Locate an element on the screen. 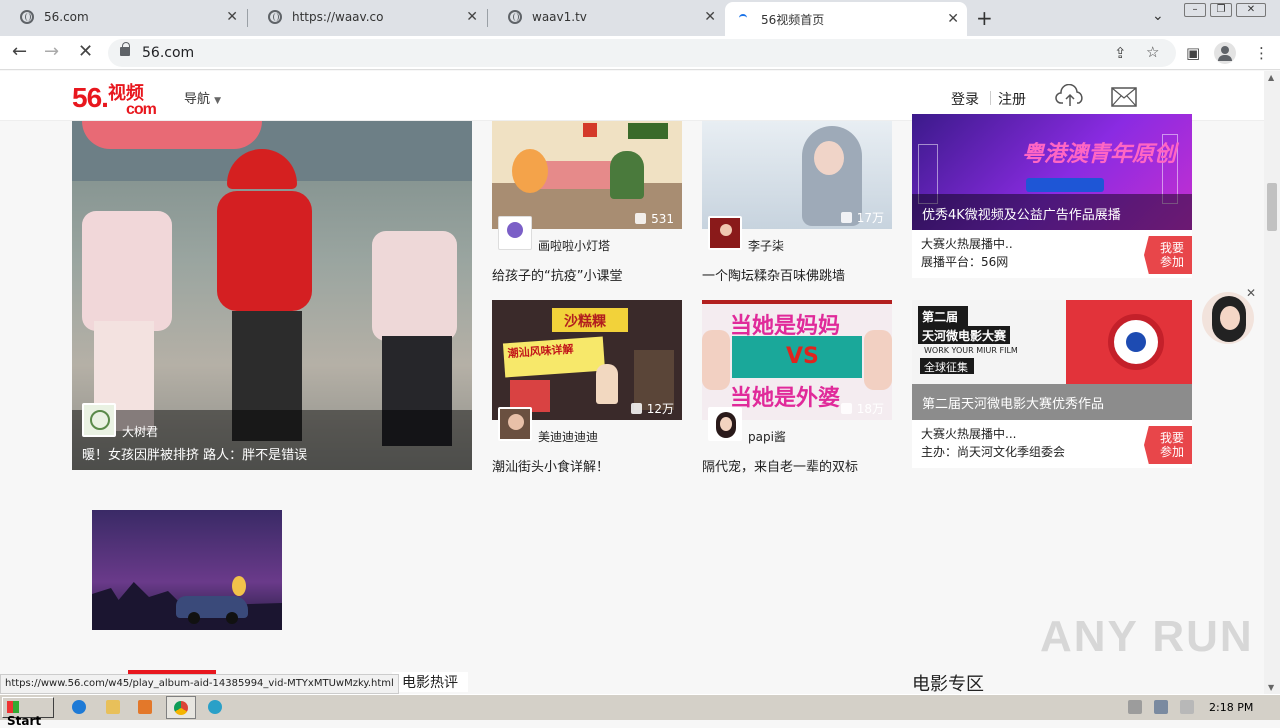  play-count: 531 is located at coordinates (654, 219).